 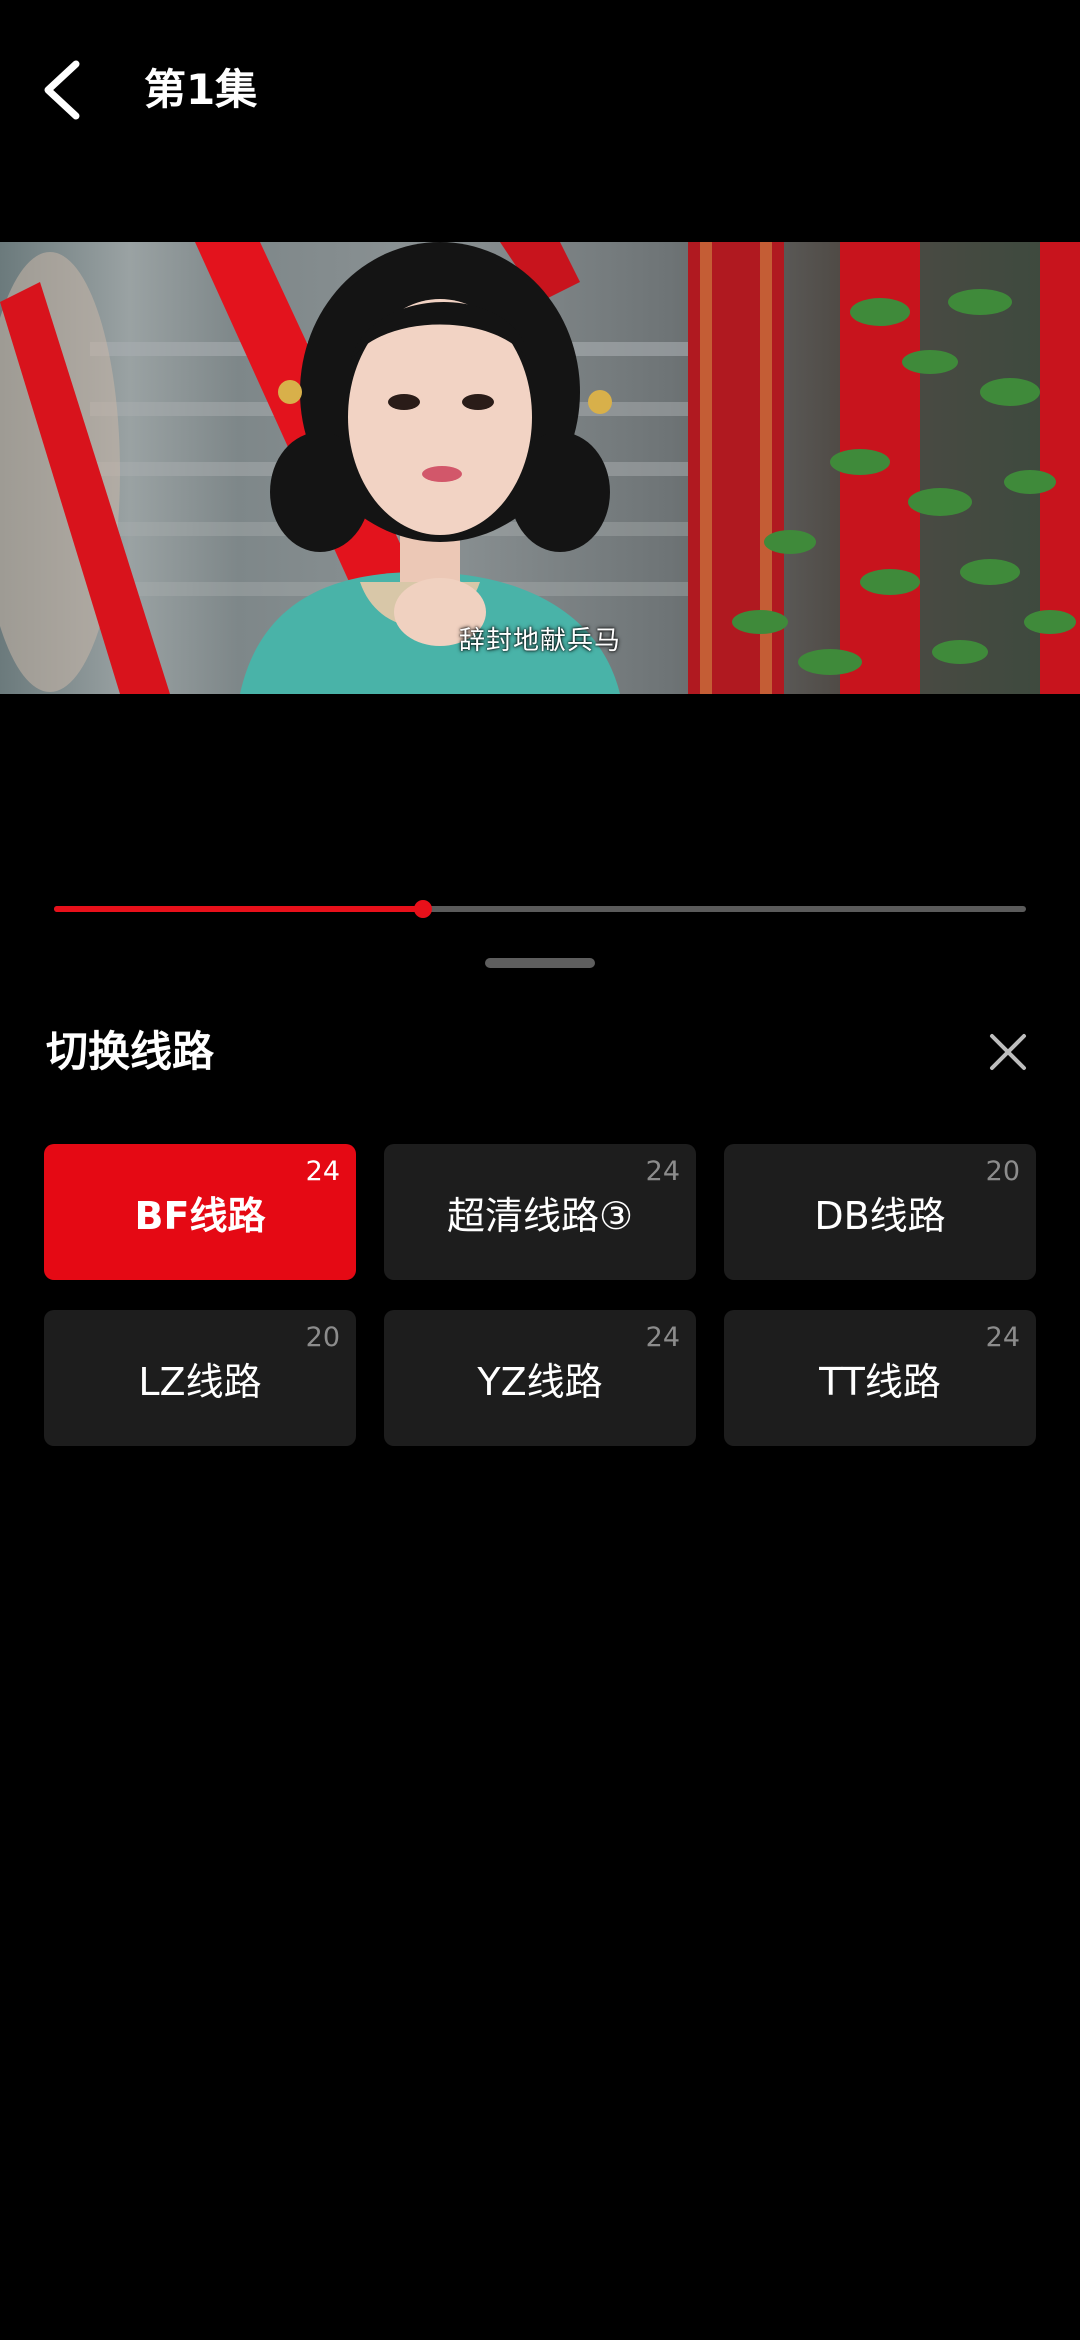 What do you see at coordinates (423, 909) in the screenshot?
I see `progress-thumb` at bounding box center [423, 909].